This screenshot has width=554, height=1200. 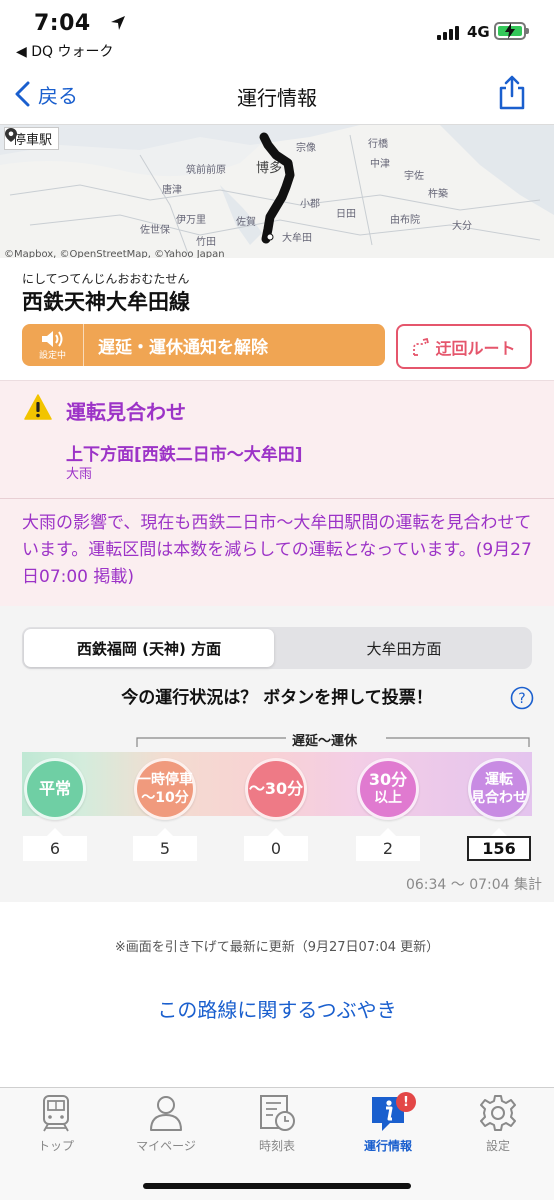 I want to click on tab-mypage: マイページ, so click(x=166, y=1124).